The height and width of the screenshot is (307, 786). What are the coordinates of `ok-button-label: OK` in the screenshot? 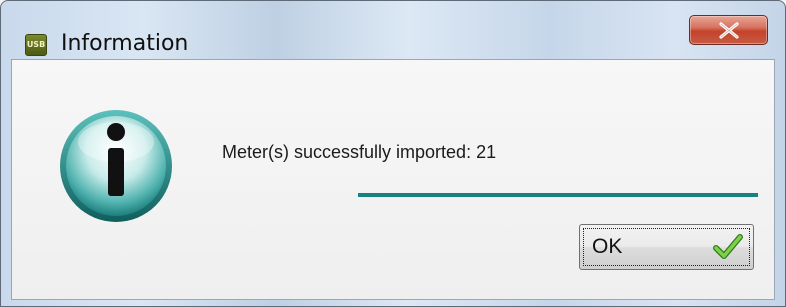 It's located at (607, 246).